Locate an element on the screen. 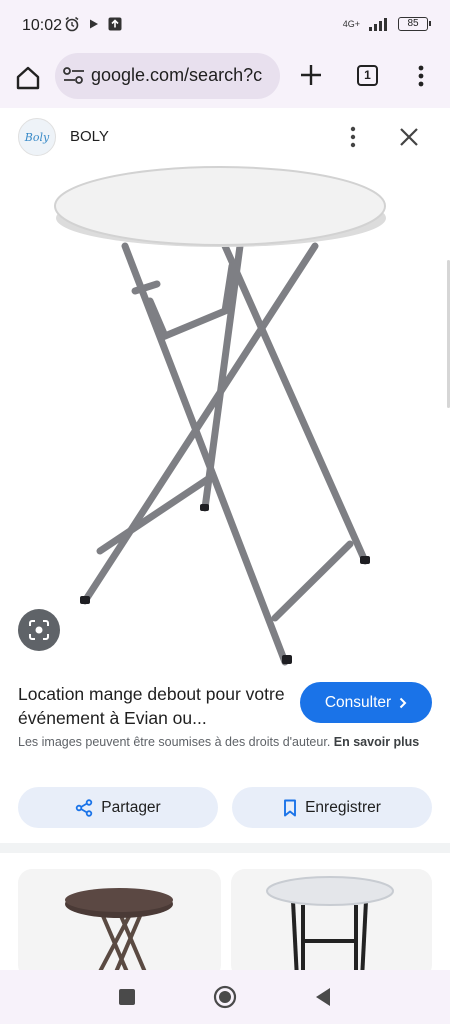 This screenshot has height=1024, width=450. consult-label: Consulter is located at coordinates (358, 702).